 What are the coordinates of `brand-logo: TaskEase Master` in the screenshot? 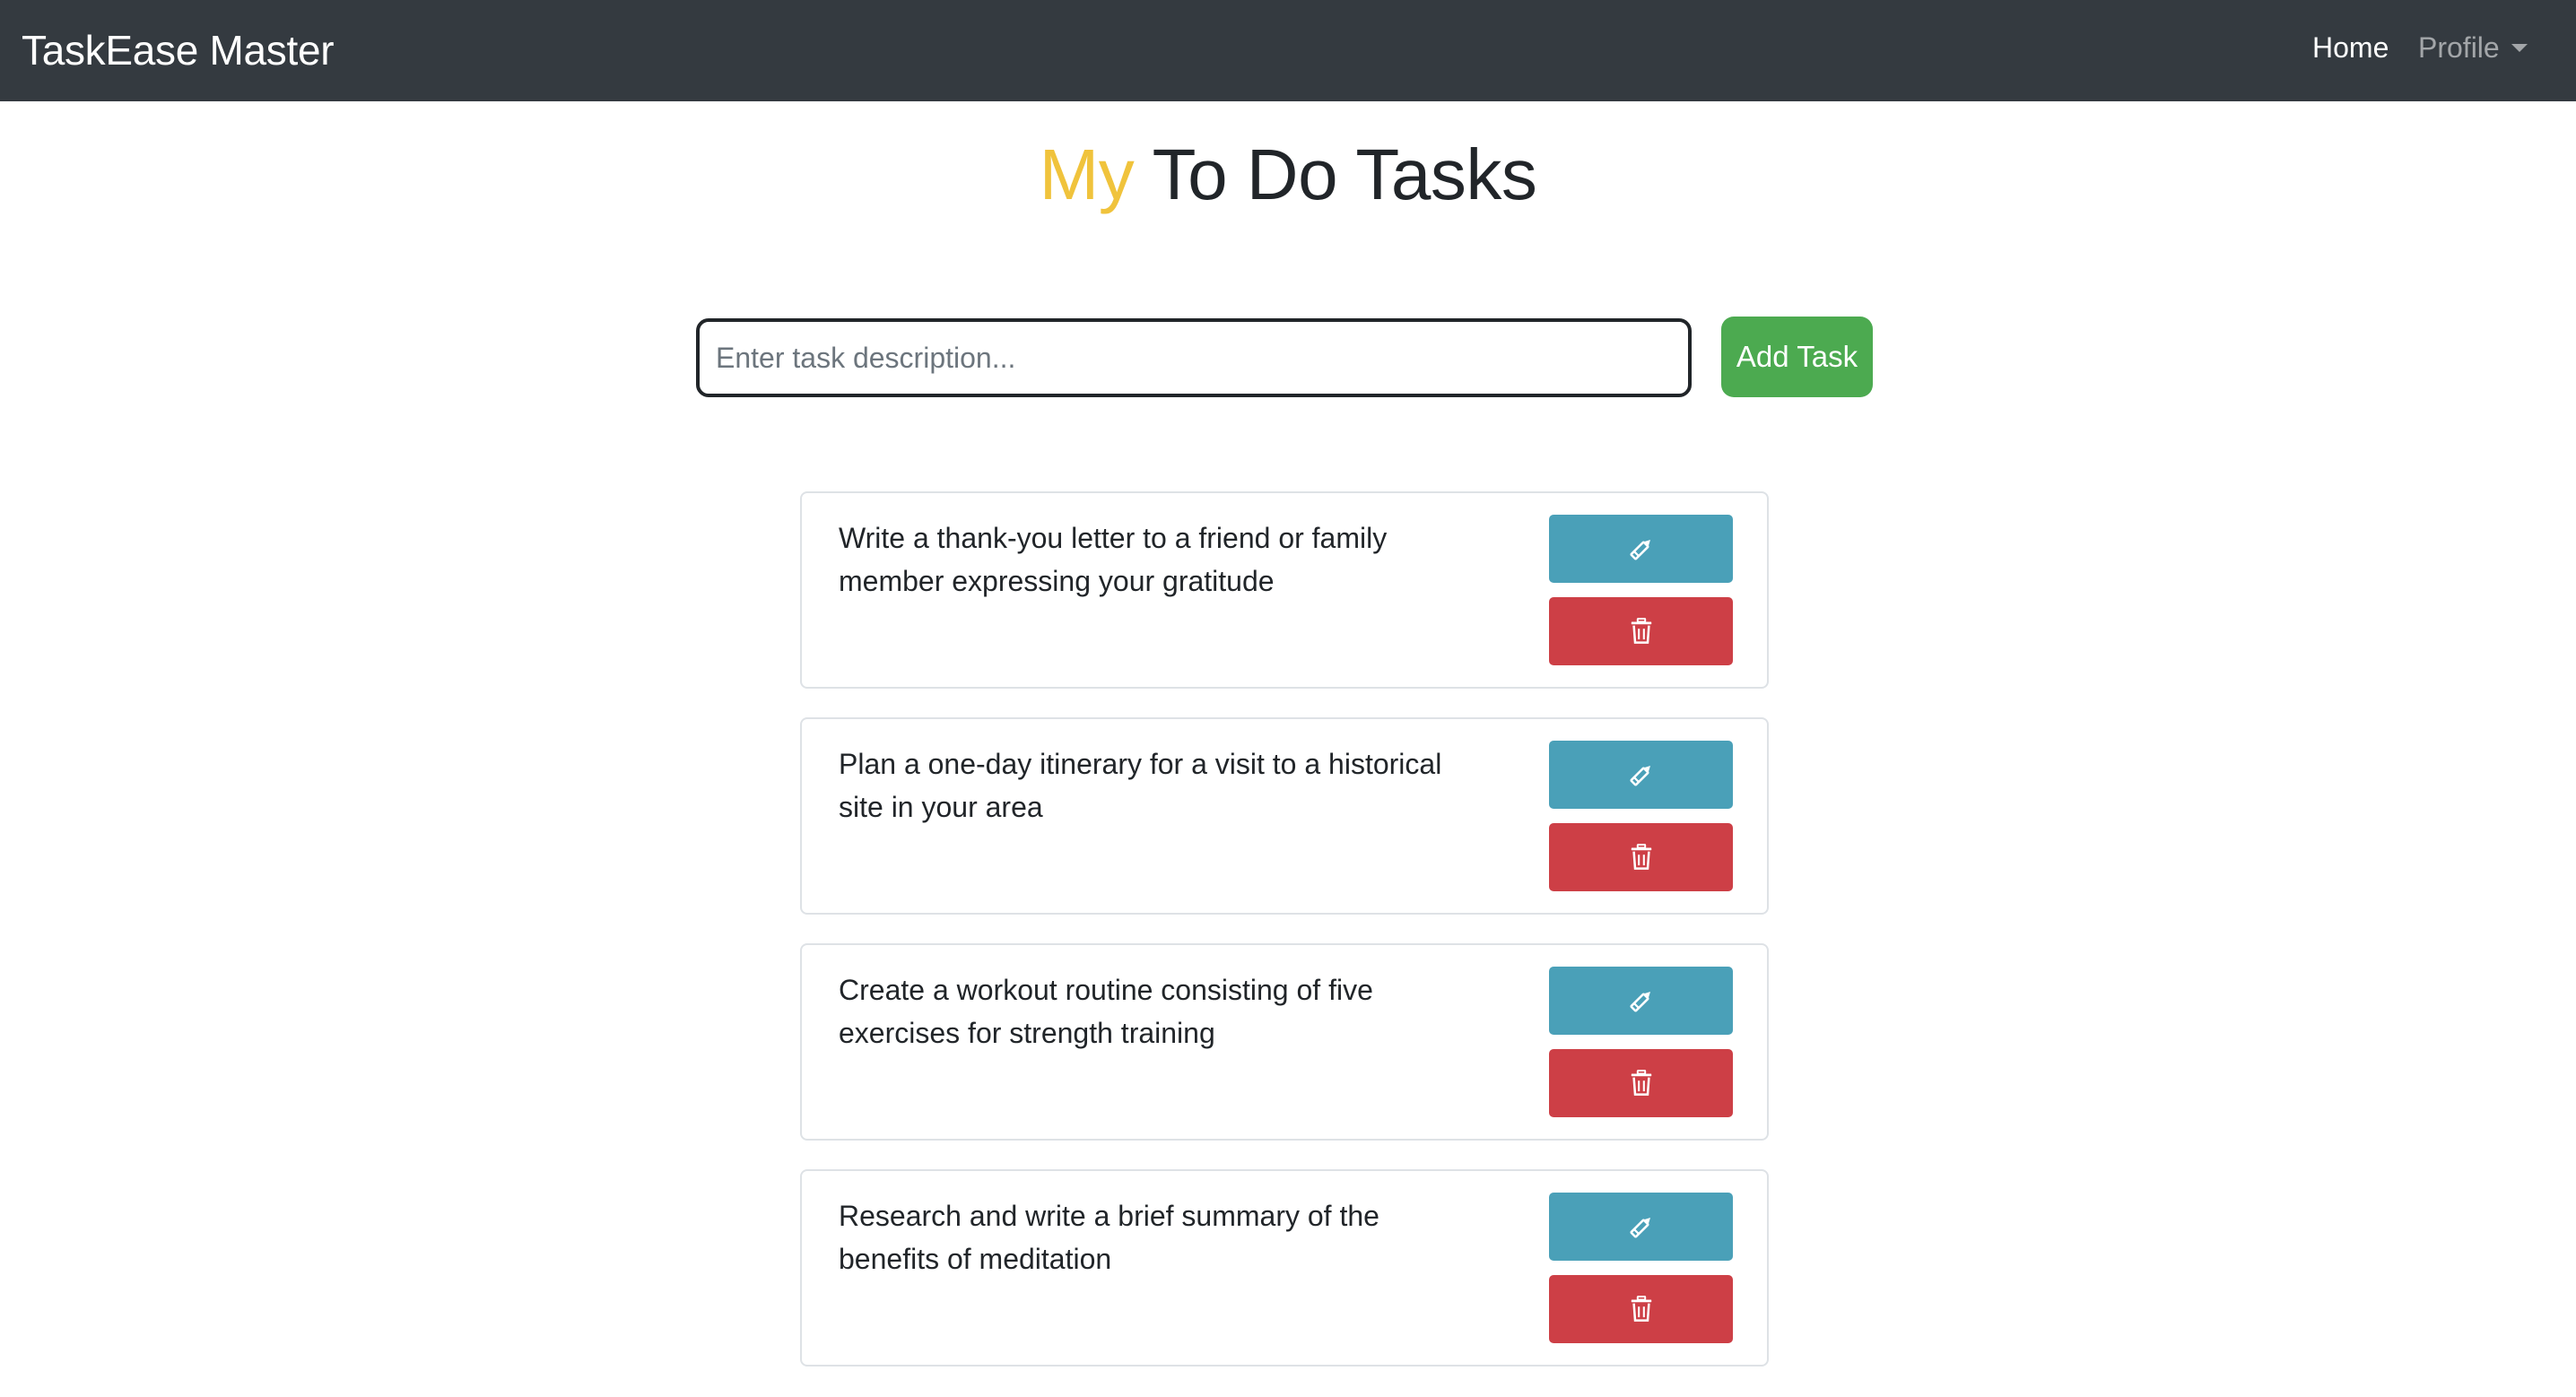 It's located at (178, 50).